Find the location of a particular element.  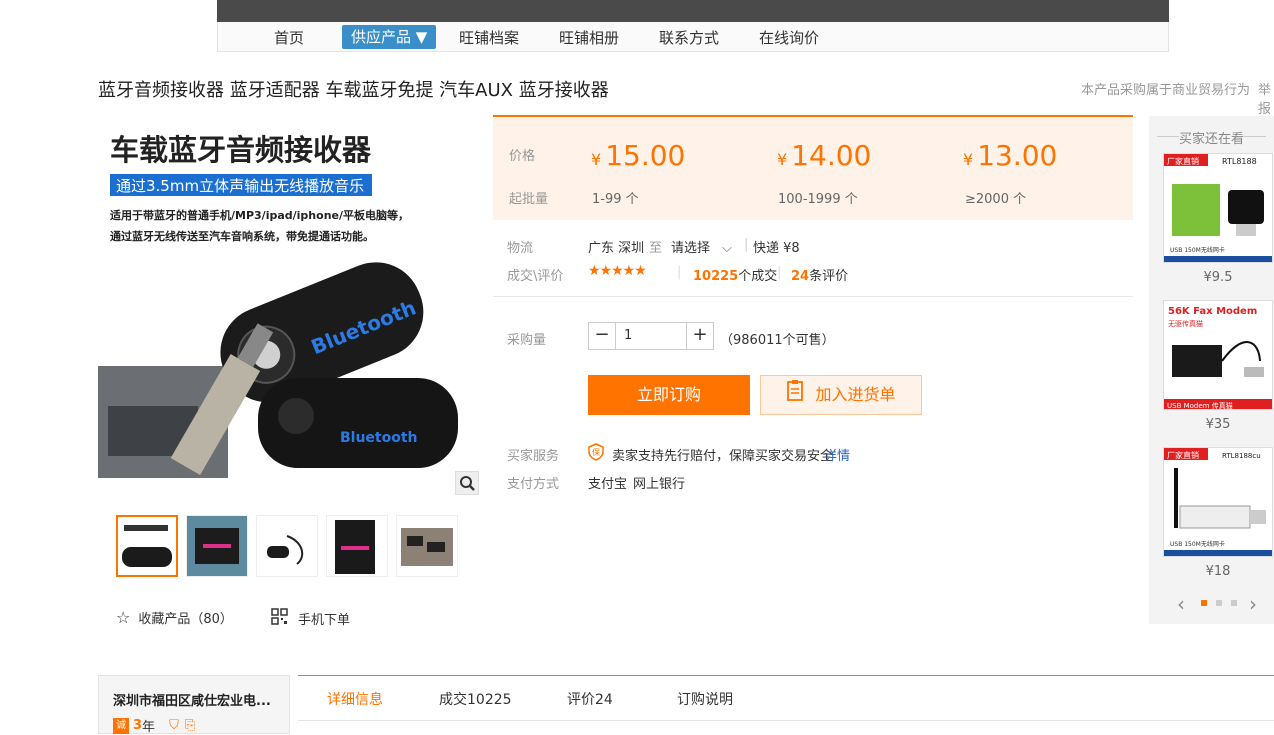

tab-details: 详细信息 is located at coordinates (355, 699).